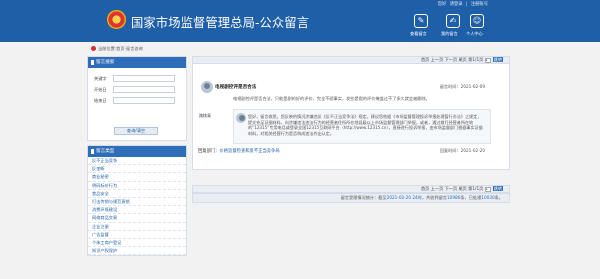  What do you see at coordinates (488, 197) in the screenshot?
I see `stats-handled: 10030` at bounding box center [488, 197].